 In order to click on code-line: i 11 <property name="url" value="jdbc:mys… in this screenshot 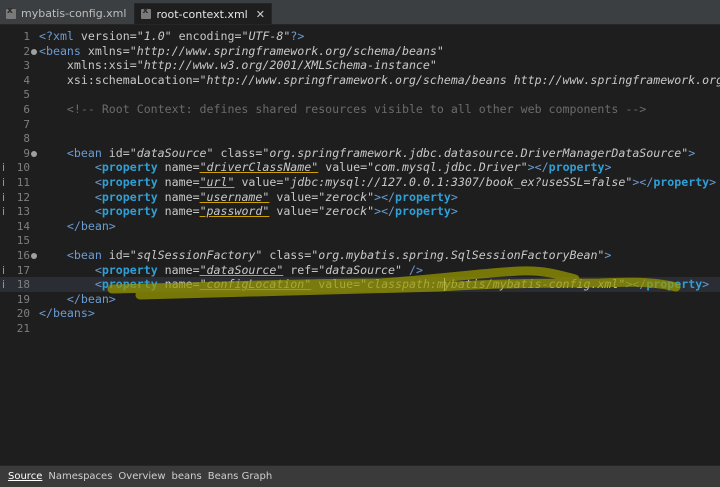, I will do `click(360, 182)`.